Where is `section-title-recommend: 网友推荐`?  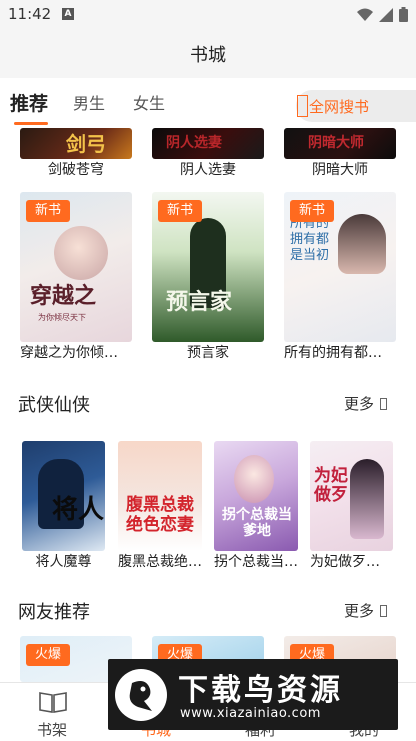
section-title-recommend: 网友推荐 is located at coordinates (54, 612).